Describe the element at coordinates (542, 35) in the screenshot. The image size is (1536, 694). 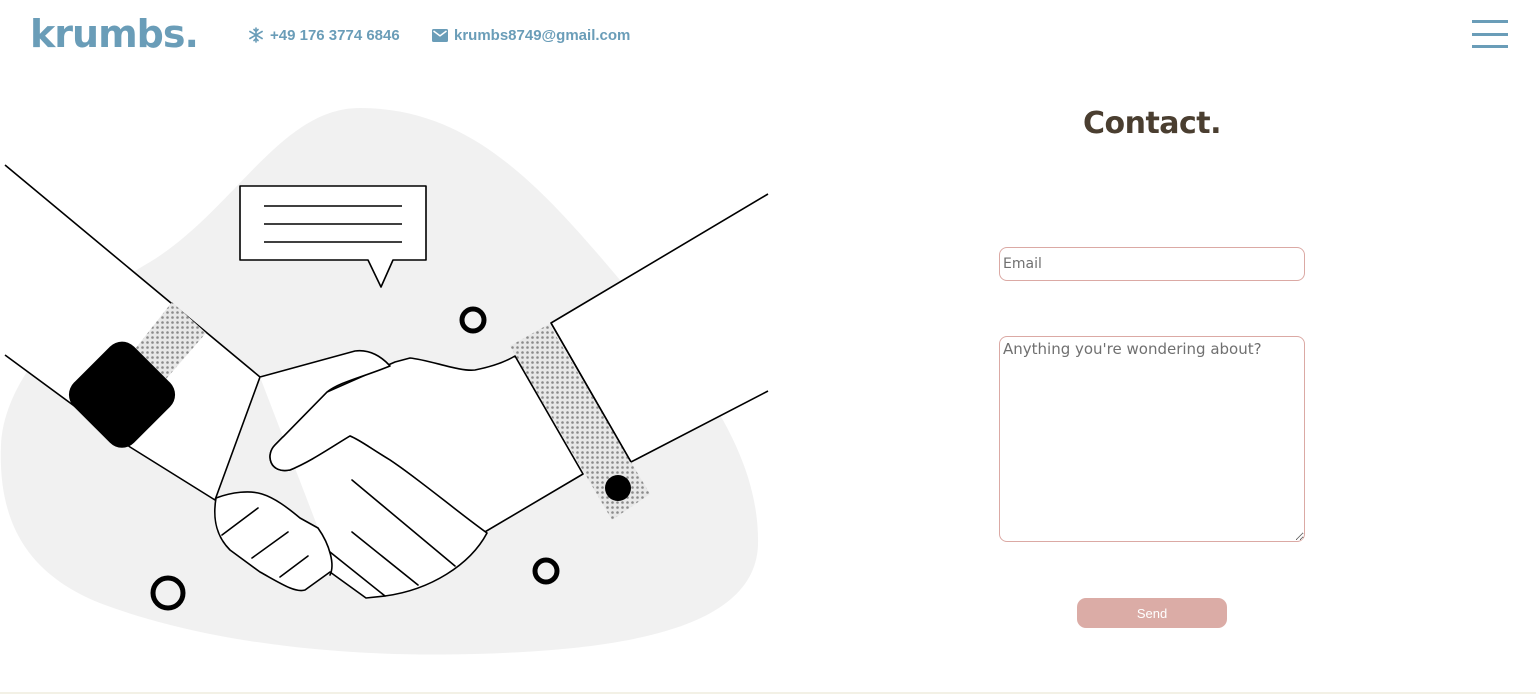
I see `email-address: krumbs8749@gmail.com` at that location.